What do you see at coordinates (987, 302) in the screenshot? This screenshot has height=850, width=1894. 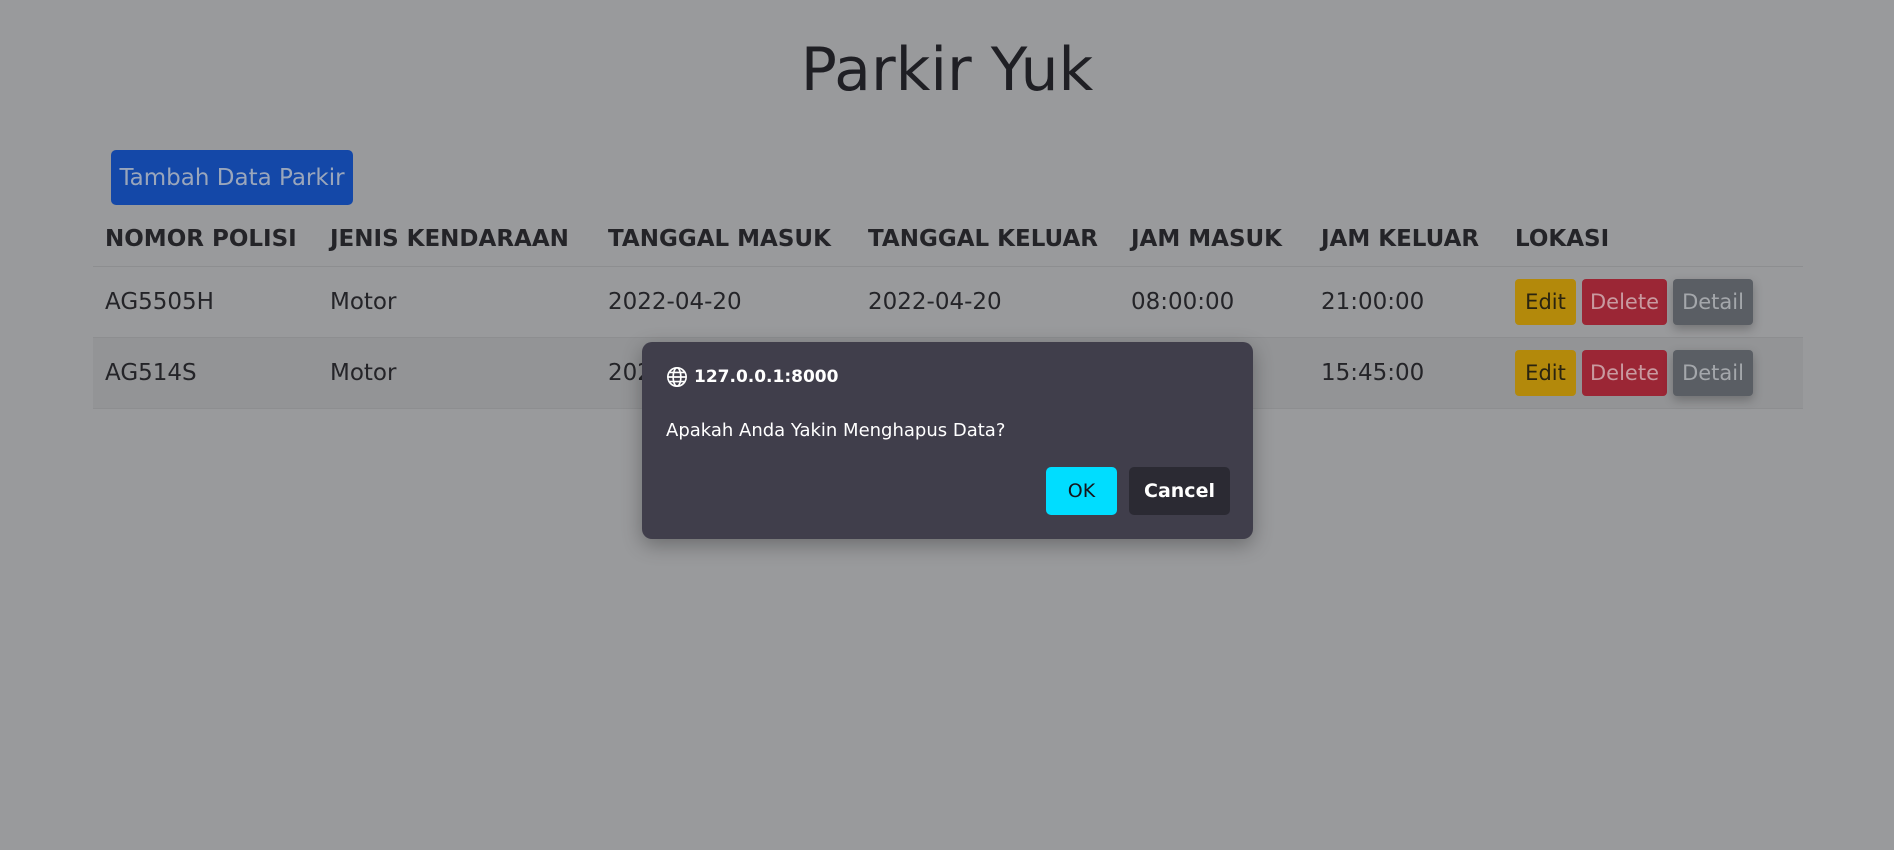 I see `cell-tanggal-keluar: 2022-04-20` at bounding box center [987, 302].